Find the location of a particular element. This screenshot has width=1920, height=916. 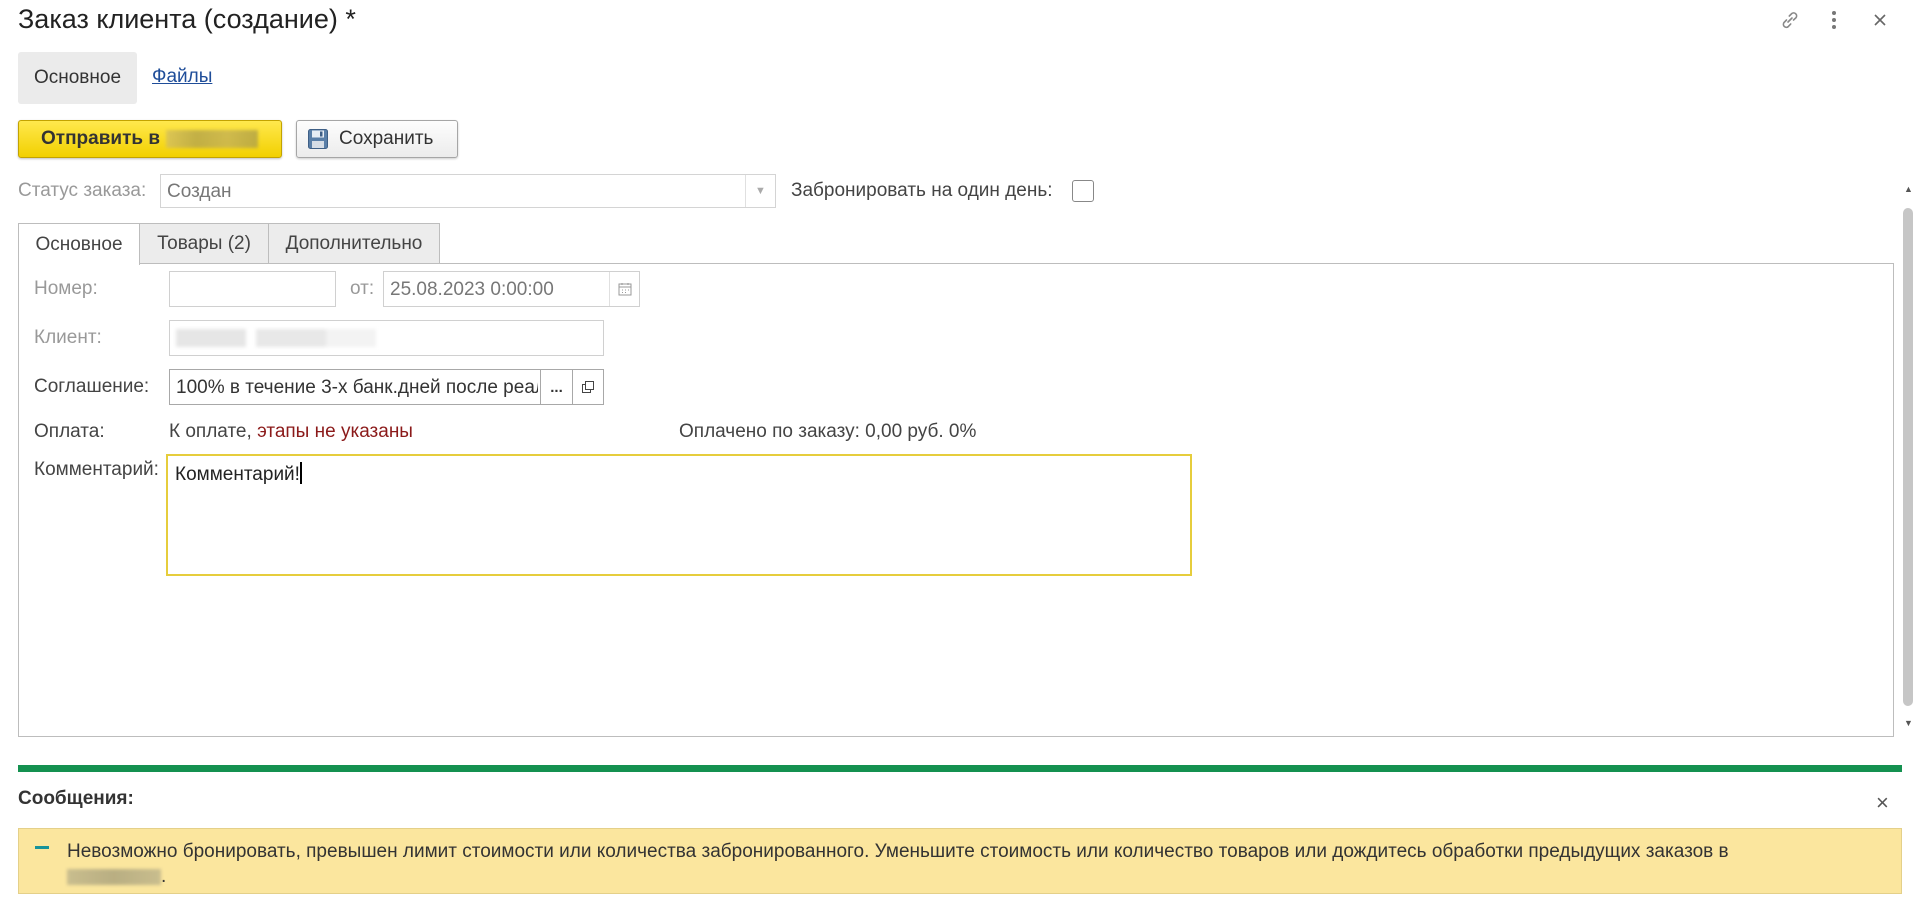

close-icon is located at coordinates (1880, 20).